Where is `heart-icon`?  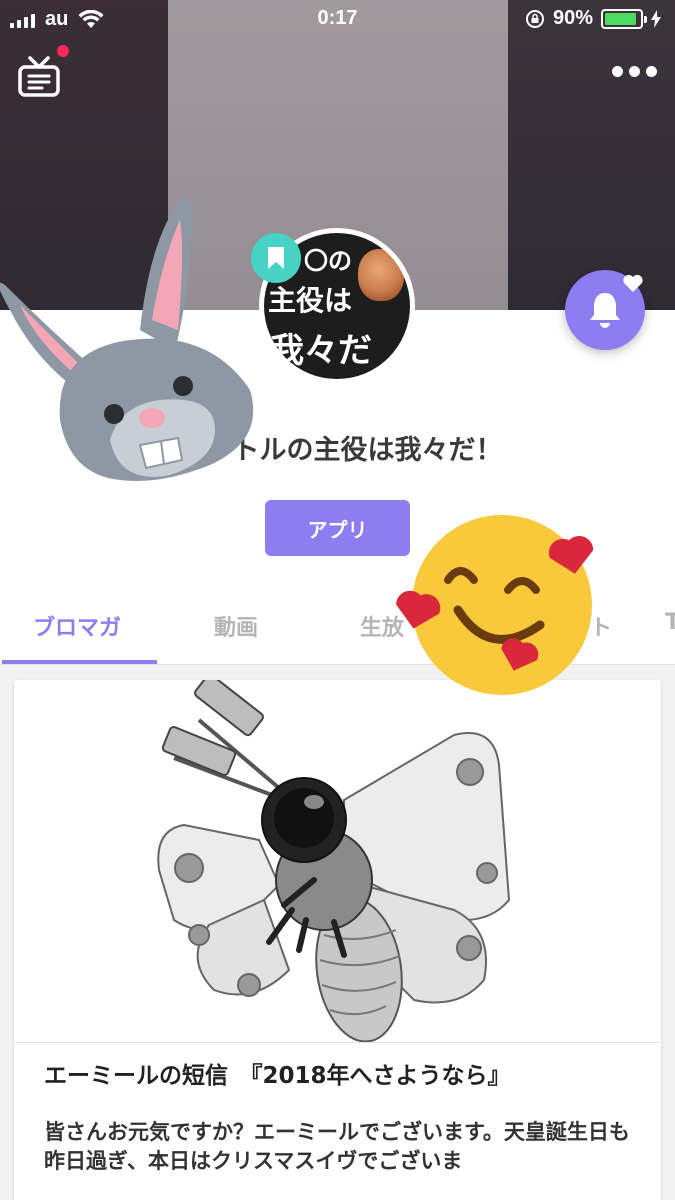 heart-icon is located at coordinates (633, 283).